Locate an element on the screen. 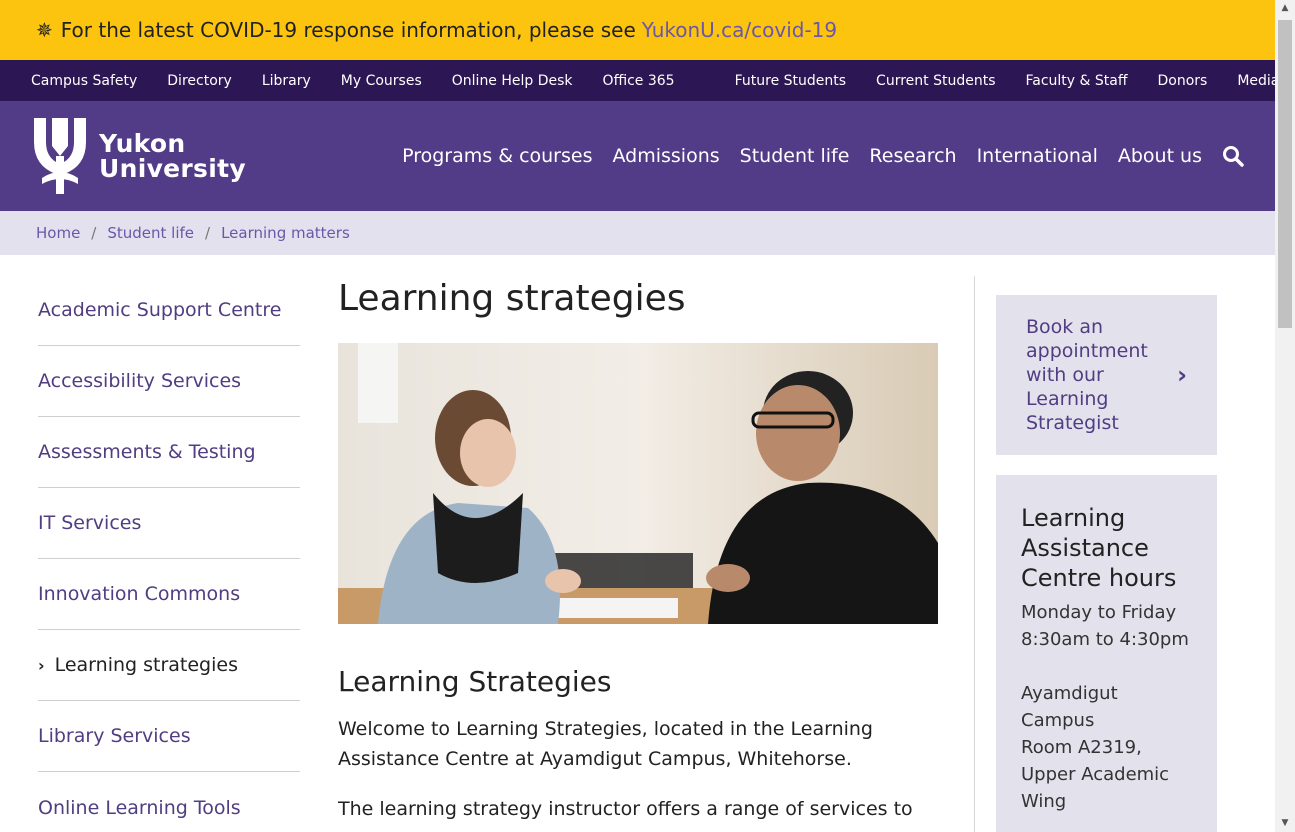  utility-link-library: Library is located at coordinates (286, 81).